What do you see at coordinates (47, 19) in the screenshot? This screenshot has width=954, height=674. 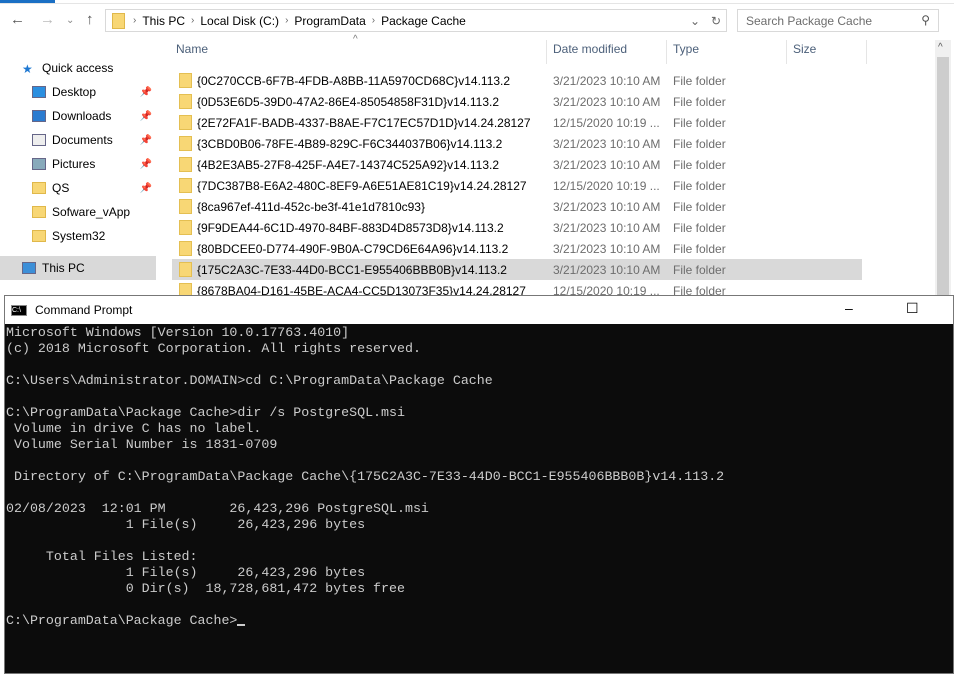 I see `forward-button: →` at bounding box center [47, 19].